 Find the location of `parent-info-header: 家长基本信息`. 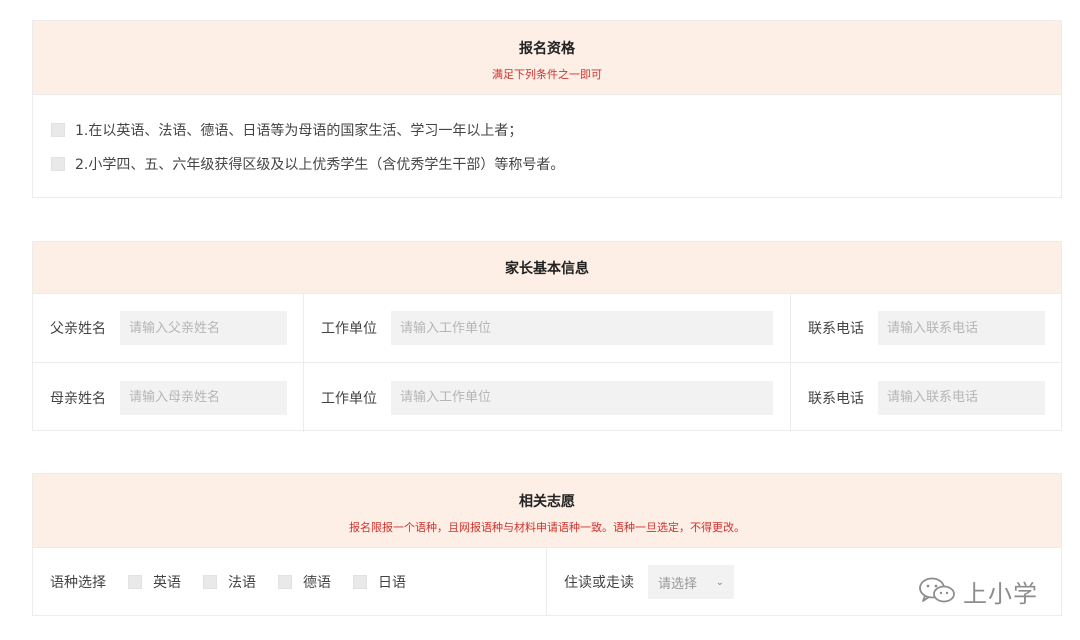

parent-info-header: 家长基本信息 is located at coordinates (547, 268).